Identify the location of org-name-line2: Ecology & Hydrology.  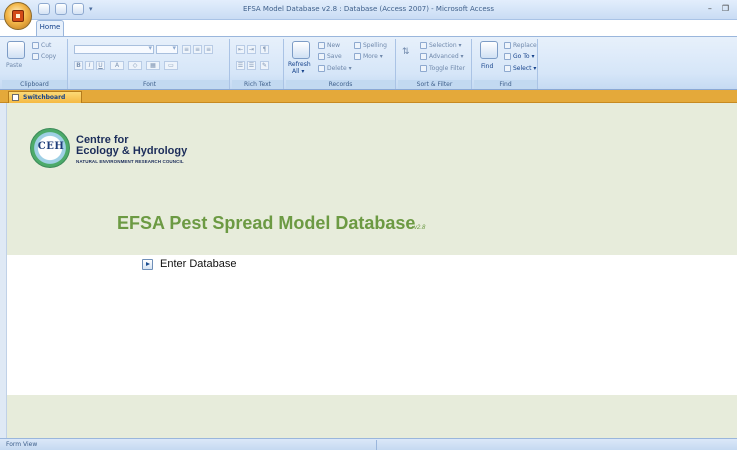
(132, 151).